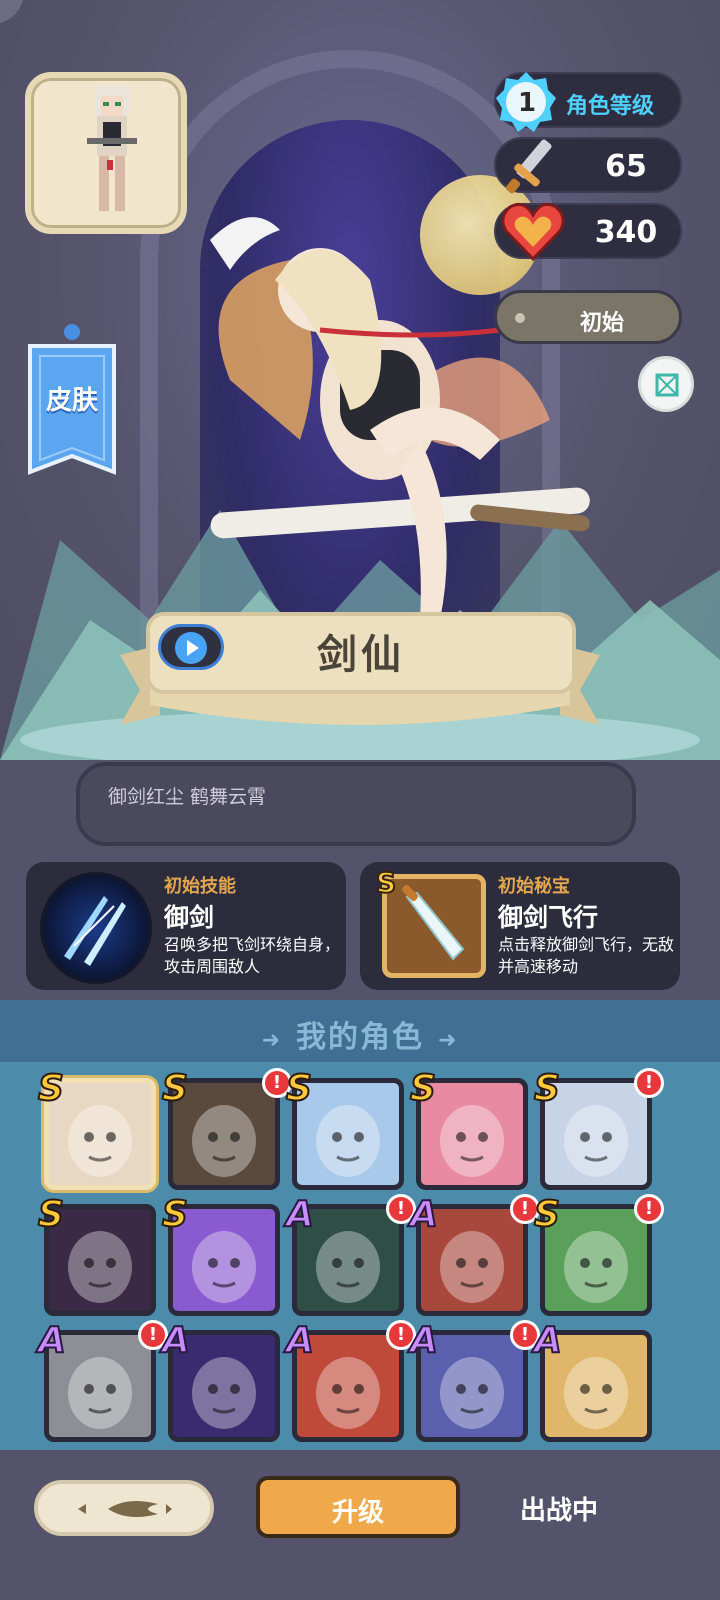  I want to click on treasure-desc: 点击释放御剑飞行，无敌并高速移动, so click(586, 955).